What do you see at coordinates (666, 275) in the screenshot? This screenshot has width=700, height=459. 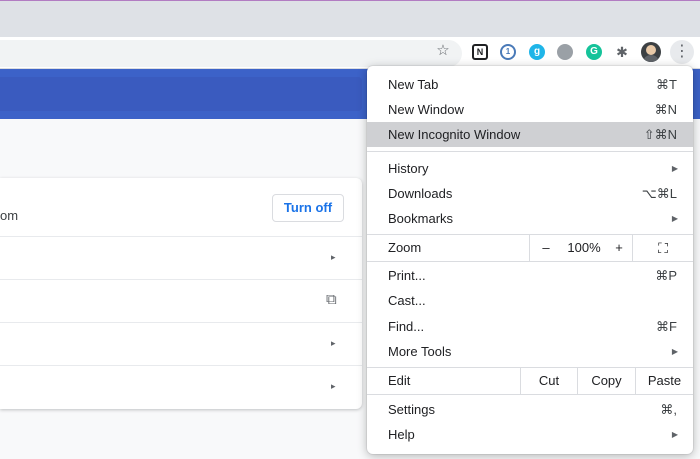 I see `menu-item-shortcut: ⌘P` at bounding box center [666, 275].